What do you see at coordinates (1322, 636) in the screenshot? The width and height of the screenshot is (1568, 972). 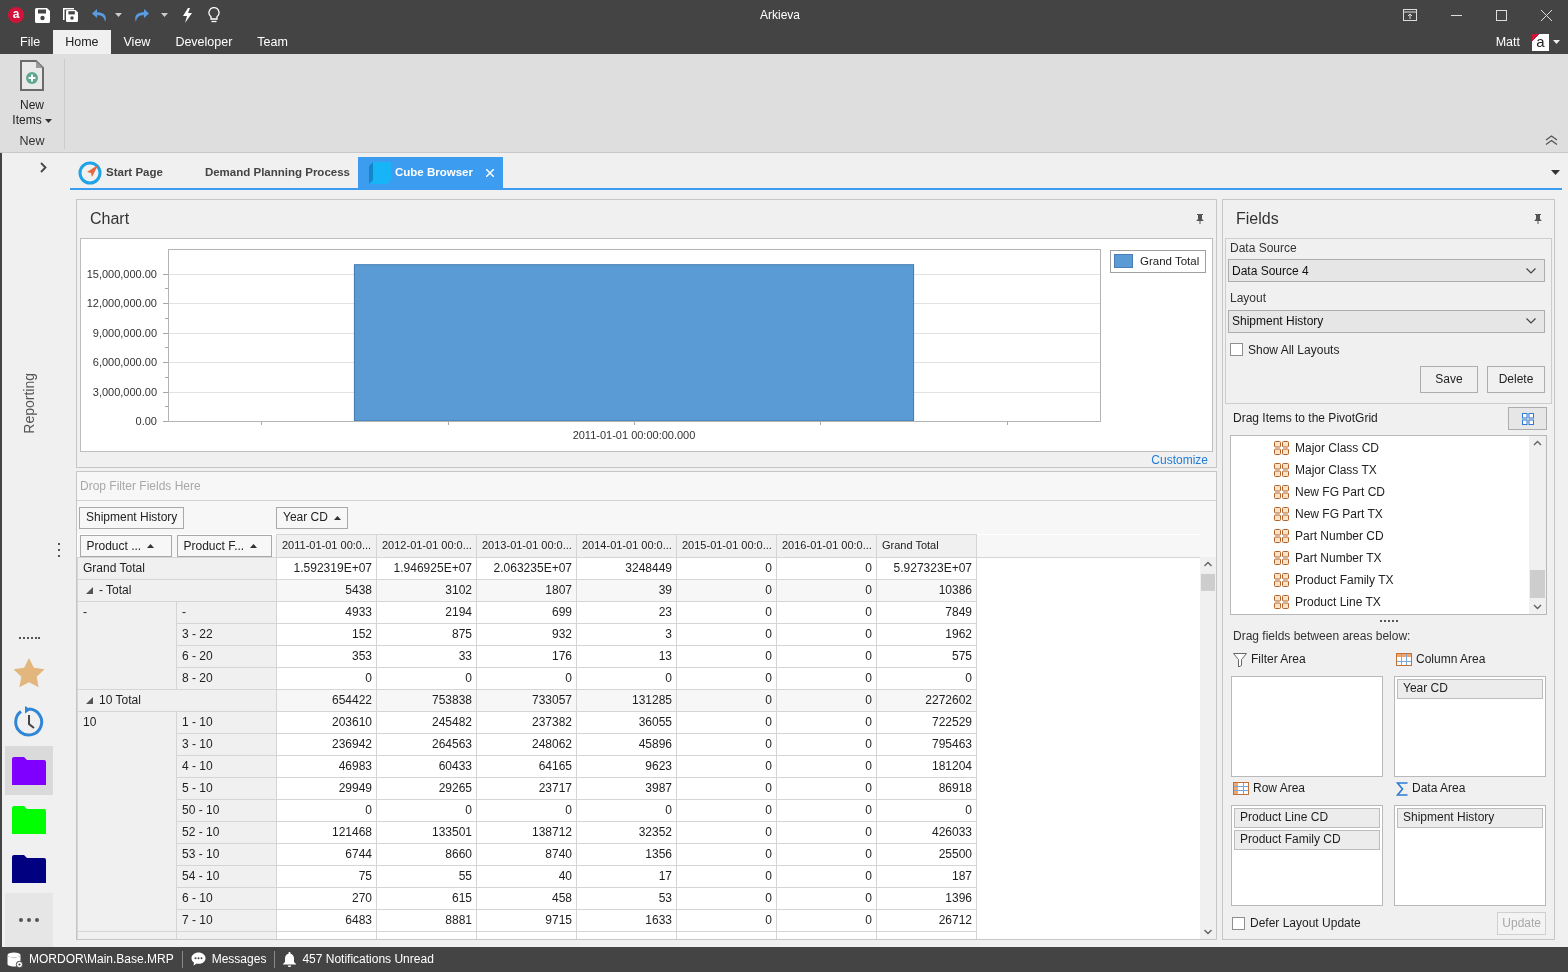 I see `section-label: Drag fields between areas below:` at bounding box center [1322, 636].